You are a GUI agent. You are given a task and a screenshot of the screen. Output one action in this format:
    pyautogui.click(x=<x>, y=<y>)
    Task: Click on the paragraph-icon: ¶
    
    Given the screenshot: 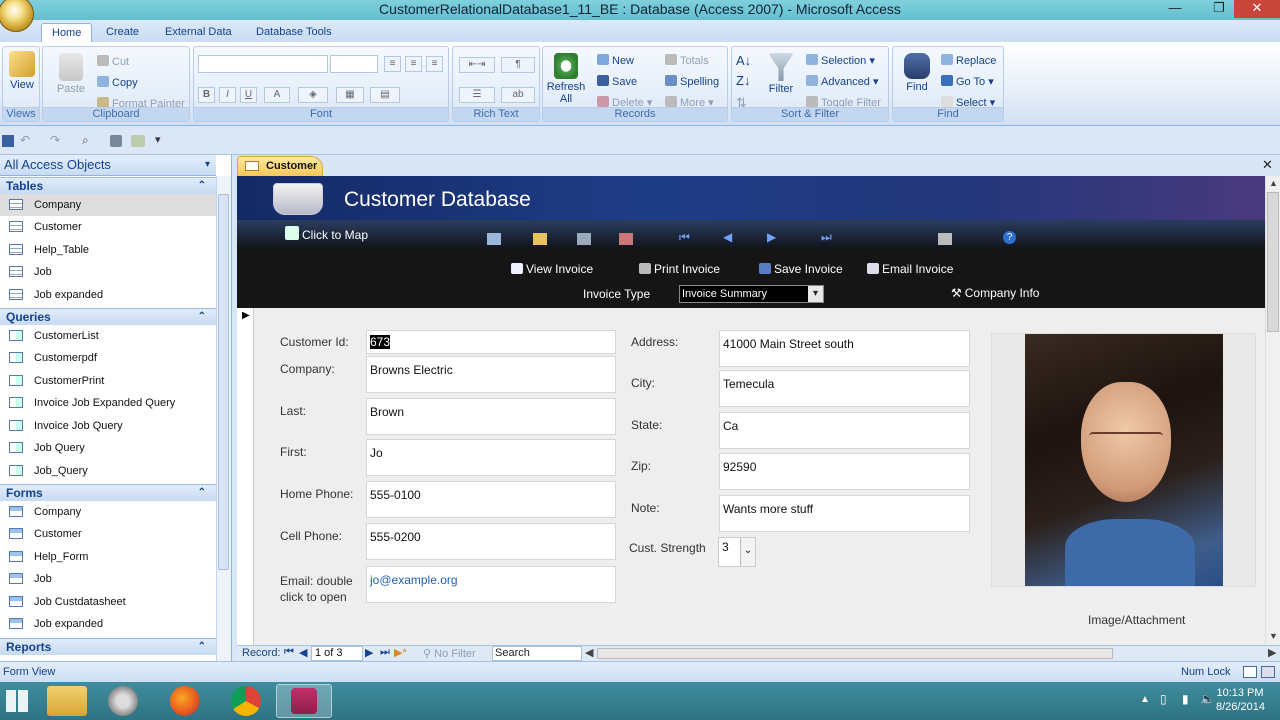 What is the action you would take?
    pyautogui.click(x=518, y=65)
    